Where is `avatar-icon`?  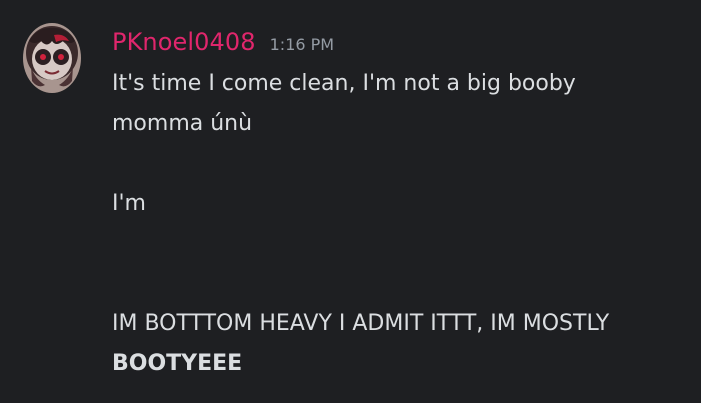 avatar-icon is located at coordinates (52, 58).